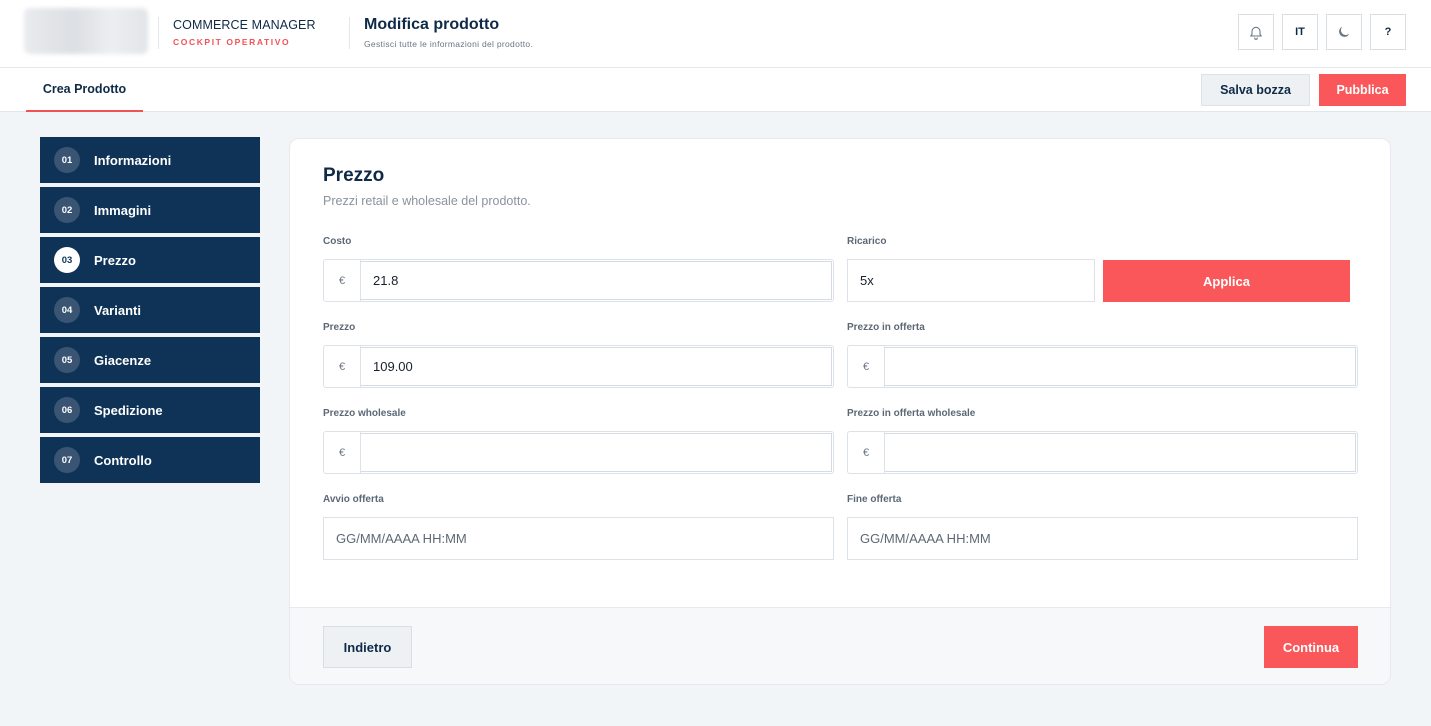 The width and height of the screenshot is (1431, 726). I want to click on offer-start-input: GG/MM/AAAA HH:MM, so click(578, 538).